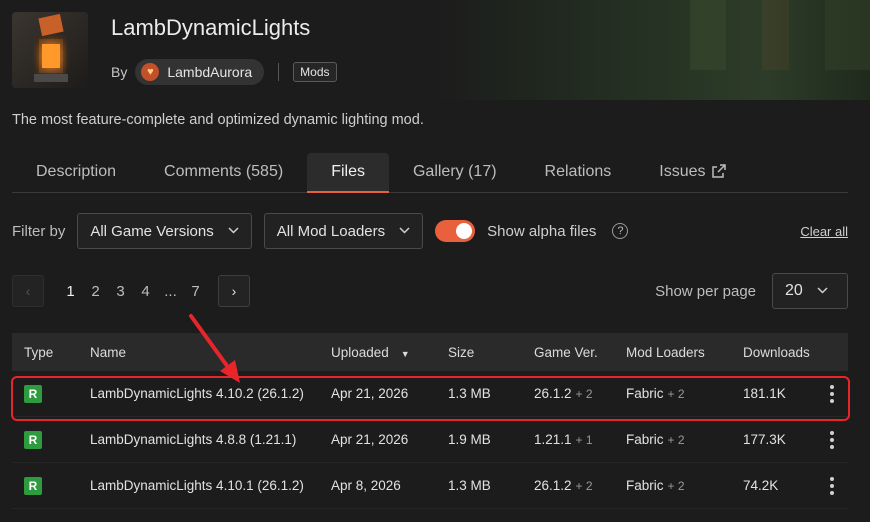 This screenshot has height=522, width=870. Describe the element at coordinates (119, 72) in the screenshot. I see `by-label: By` at that location.